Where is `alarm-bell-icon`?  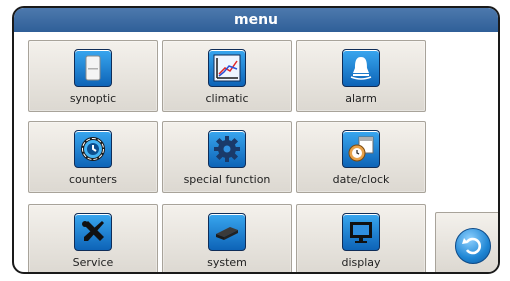 alarm-bell-icon is located at coordinates (361, 68).